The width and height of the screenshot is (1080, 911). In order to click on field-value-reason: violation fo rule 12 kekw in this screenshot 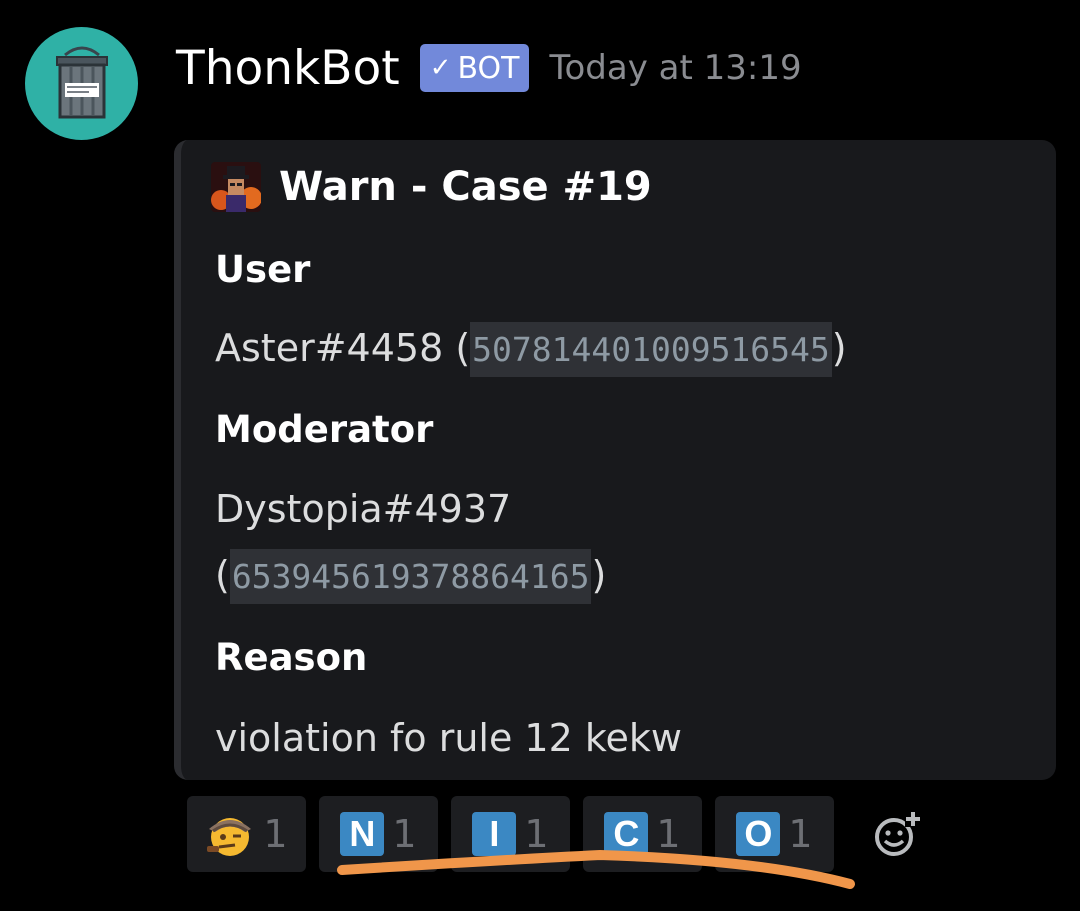, I will do `click(448, 738)`.